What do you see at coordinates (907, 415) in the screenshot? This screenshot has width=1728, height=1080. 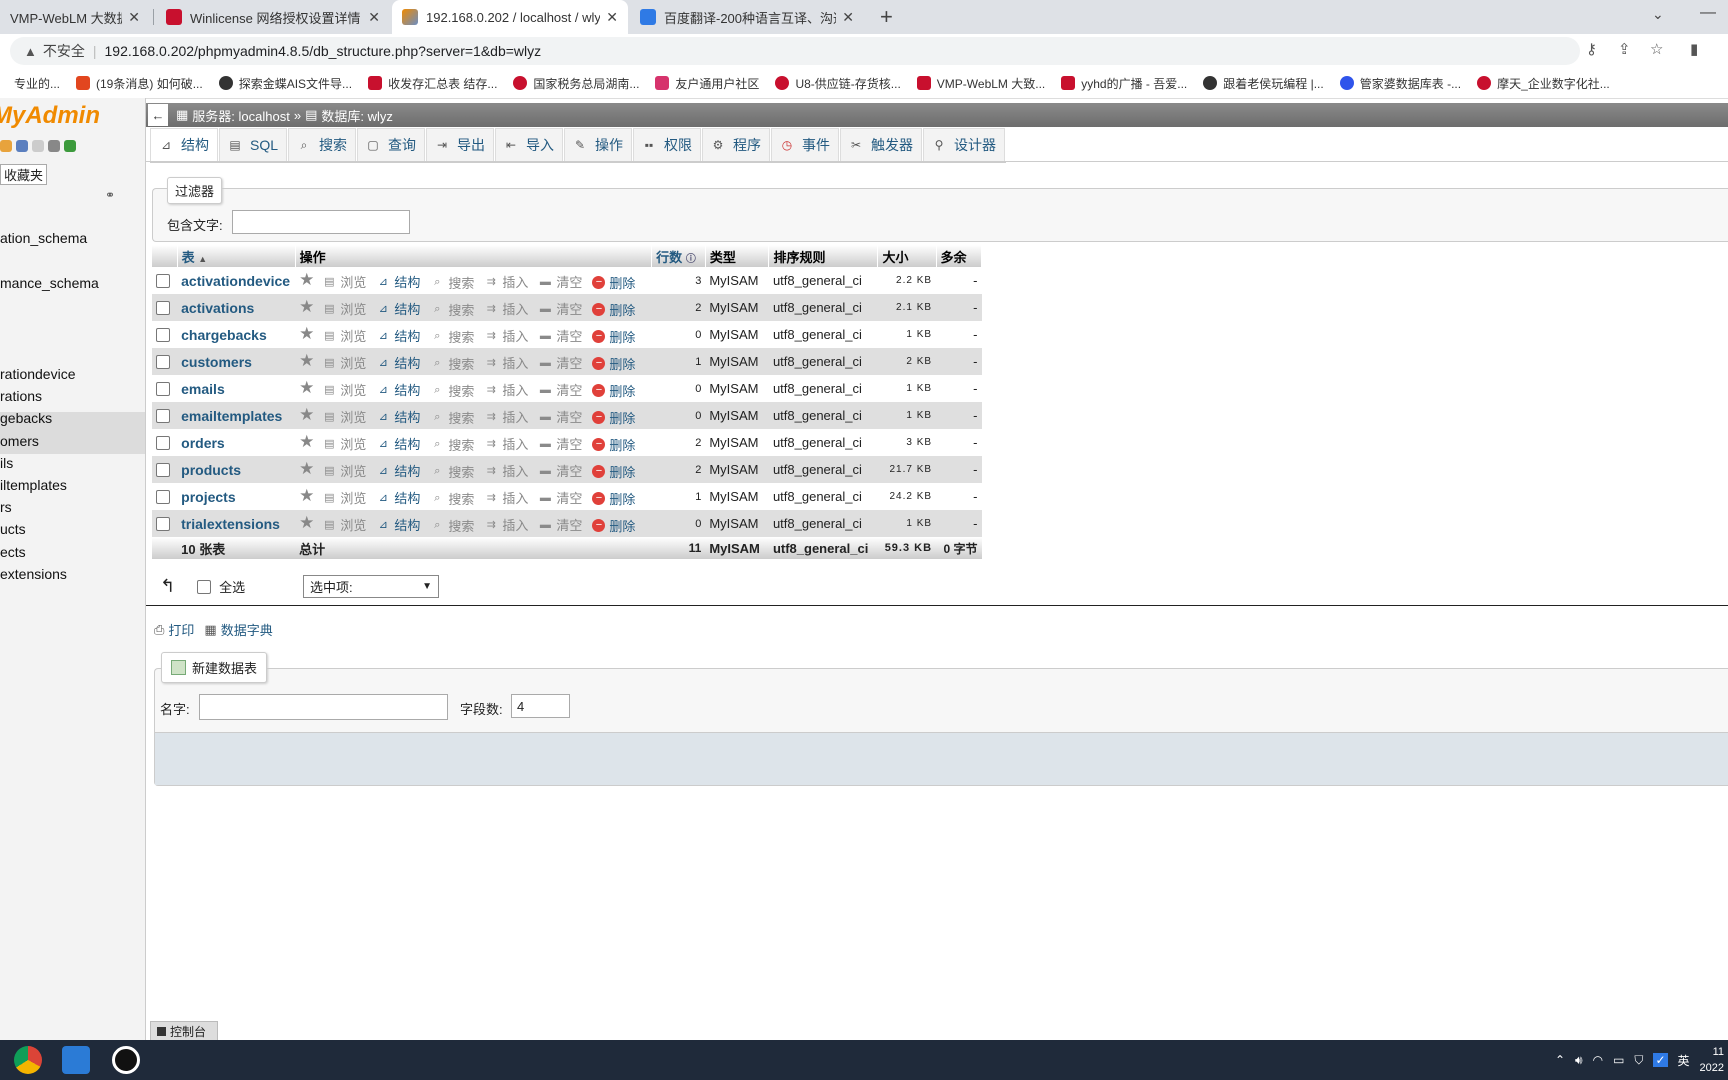 I see `row-size: 1 KB` at bounding box center [907, 415].